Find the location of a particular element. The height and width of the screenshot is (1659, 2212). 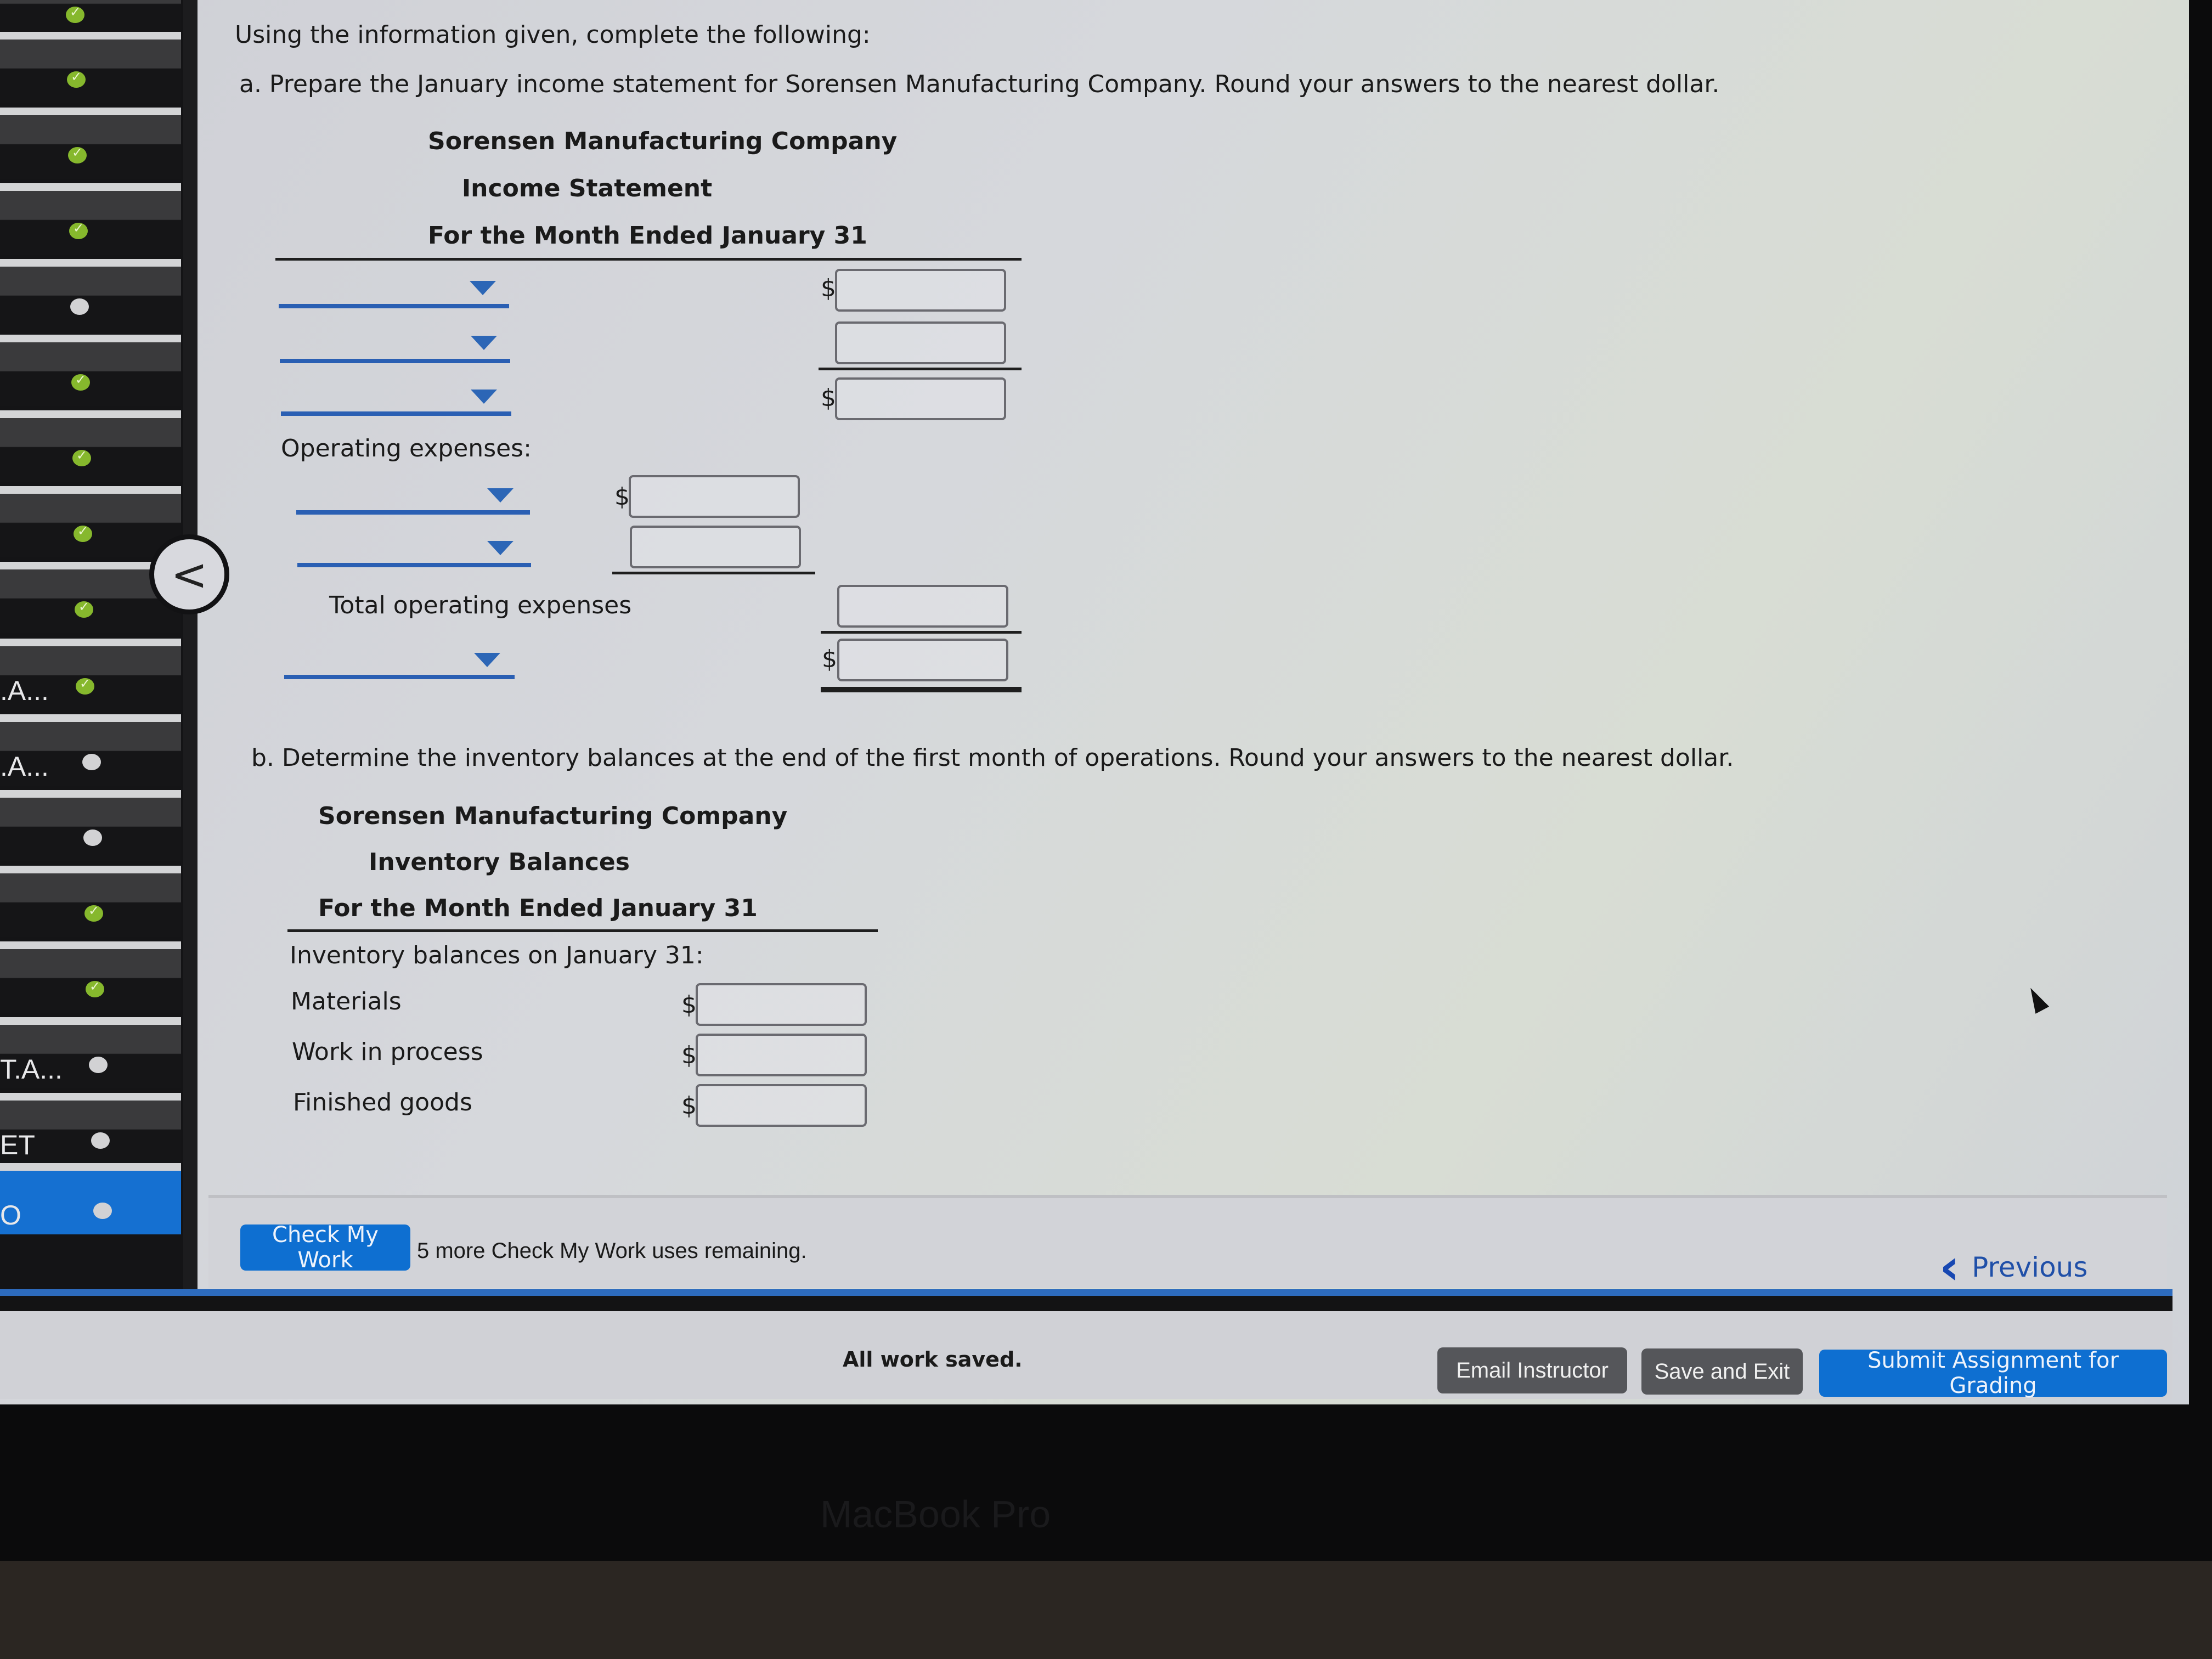

work-in-process-label: Work in process is located at coordinates (387, 1052).